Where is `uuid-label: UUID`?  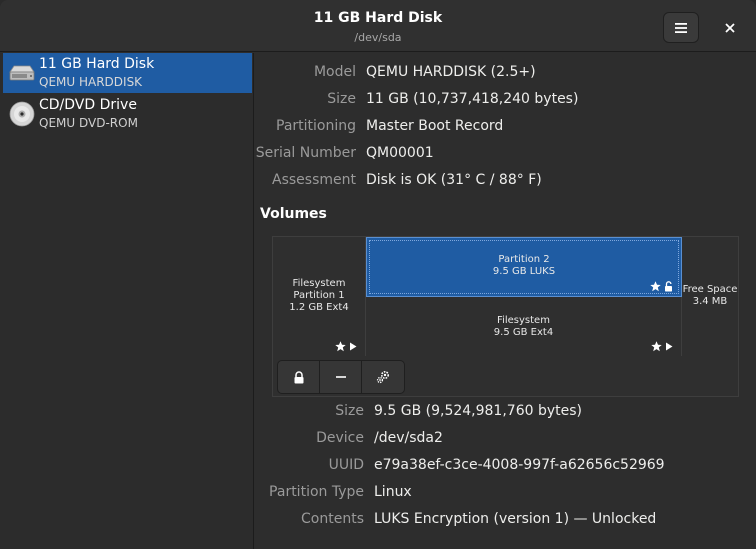 uuid-label: UUID is located at coordinates (346, 465).